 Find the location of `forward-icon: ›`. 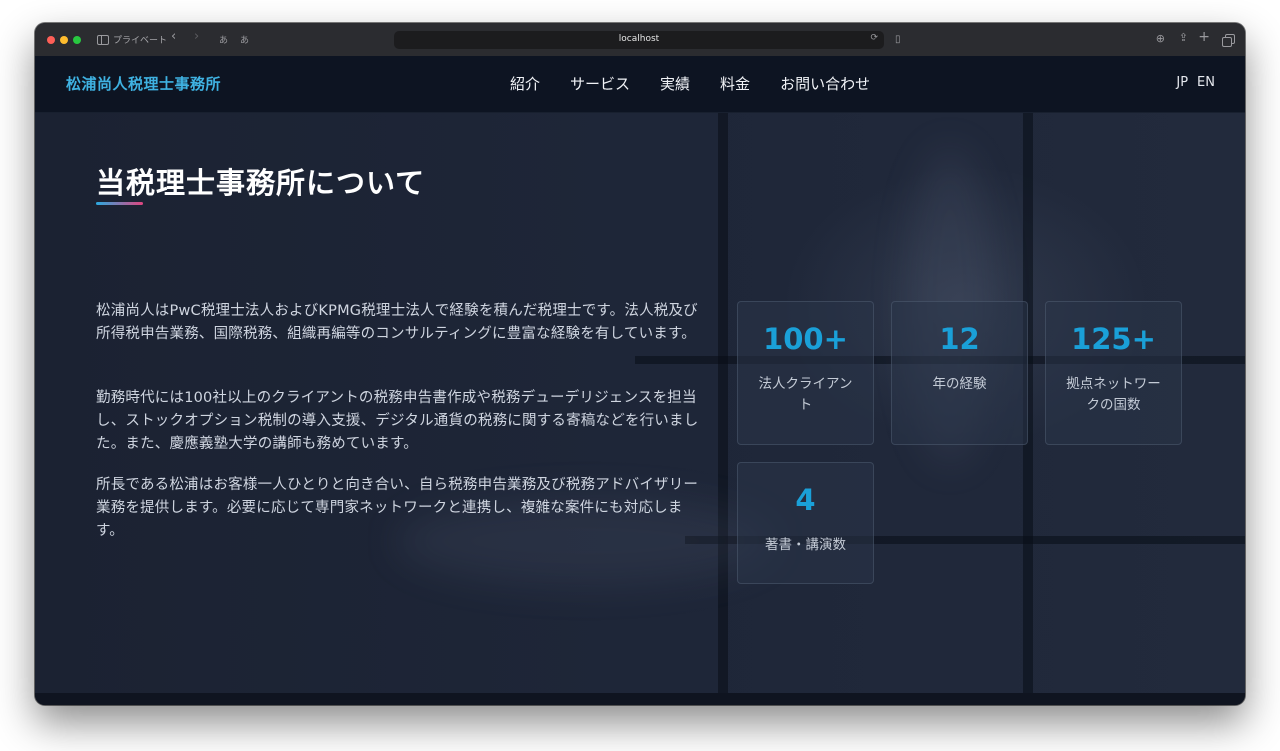

forward-icon: › is located at coordinates (196, 37).